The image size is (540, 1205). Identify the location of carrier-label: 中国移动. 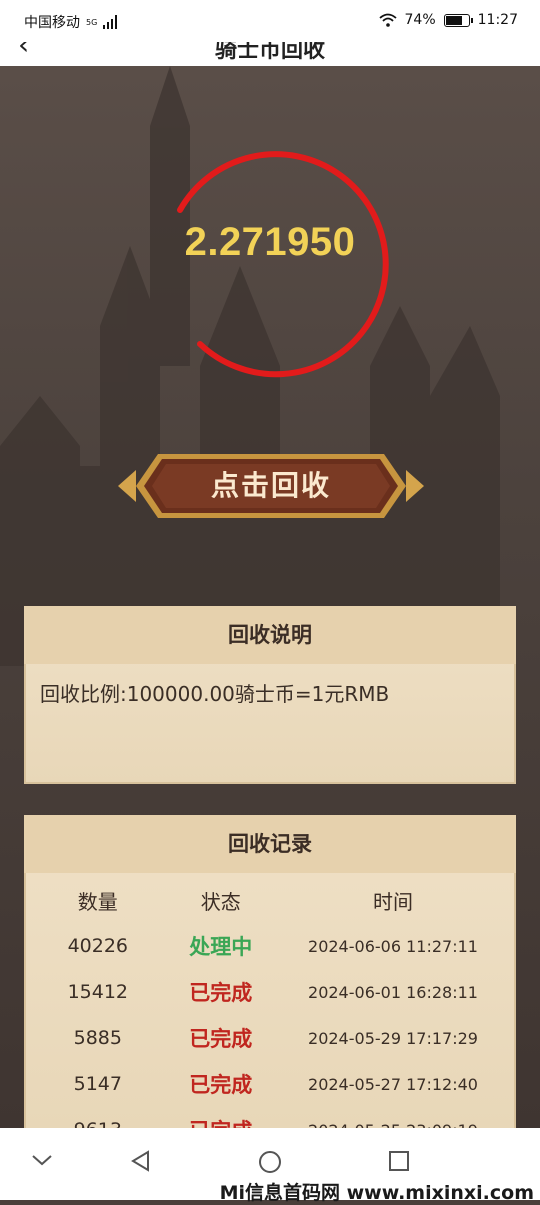
(52, 23).